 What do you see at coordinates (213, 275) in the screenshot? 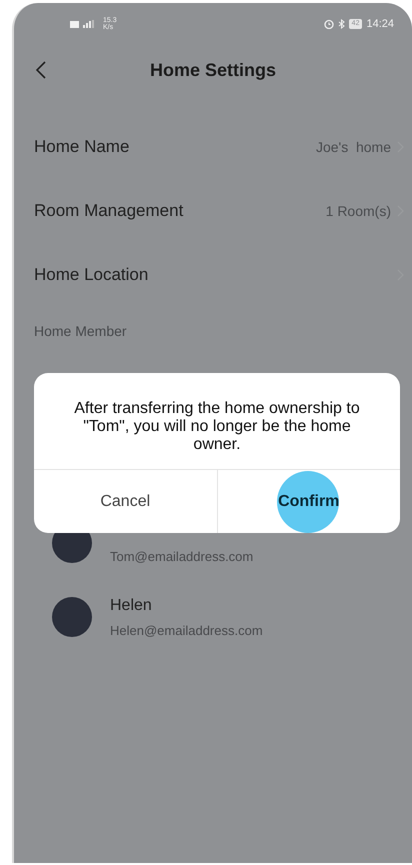
I see `settings-row: Home Location` at bounding box center [213, 275].